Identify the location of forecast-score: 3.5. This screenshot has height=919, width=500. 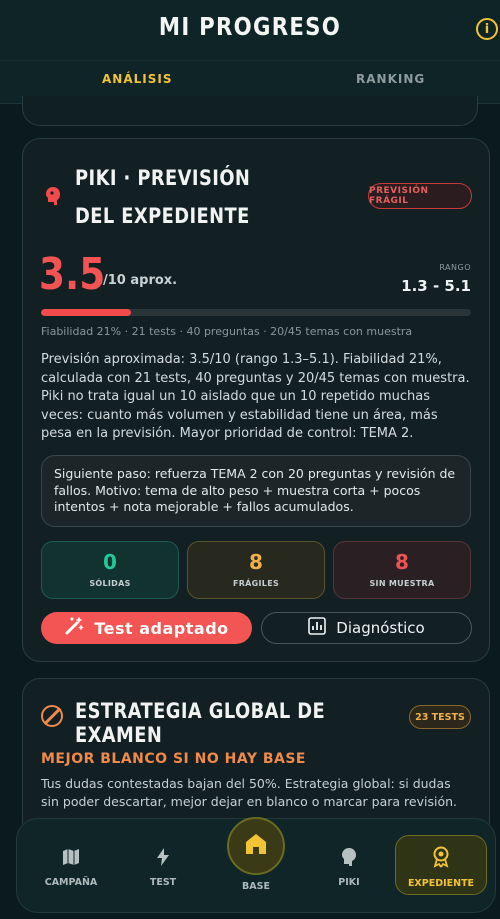
(72, 274).